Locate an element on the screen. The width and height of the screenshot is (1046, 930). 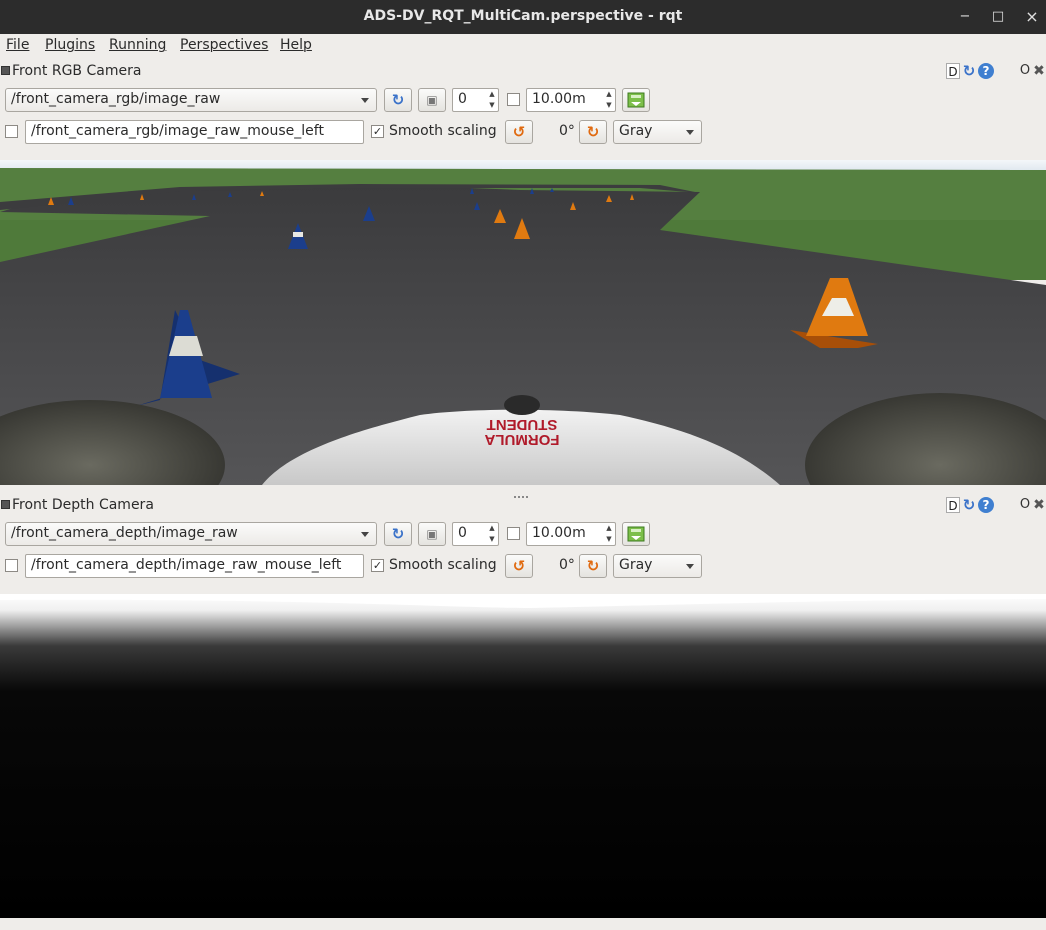
camera-mount is located at coordinates (522, 405).